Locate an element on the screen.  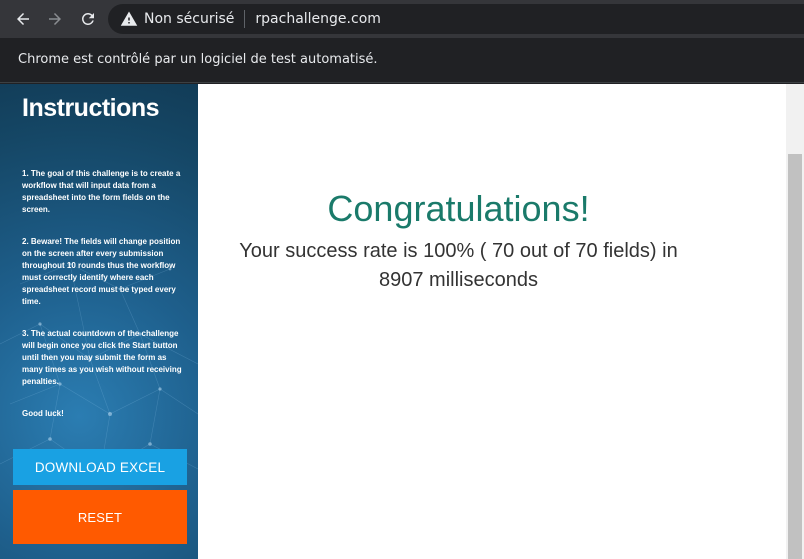
browser-toolbar: Non sécurisé rpachallenge.com is located at coordinates (402, 19).